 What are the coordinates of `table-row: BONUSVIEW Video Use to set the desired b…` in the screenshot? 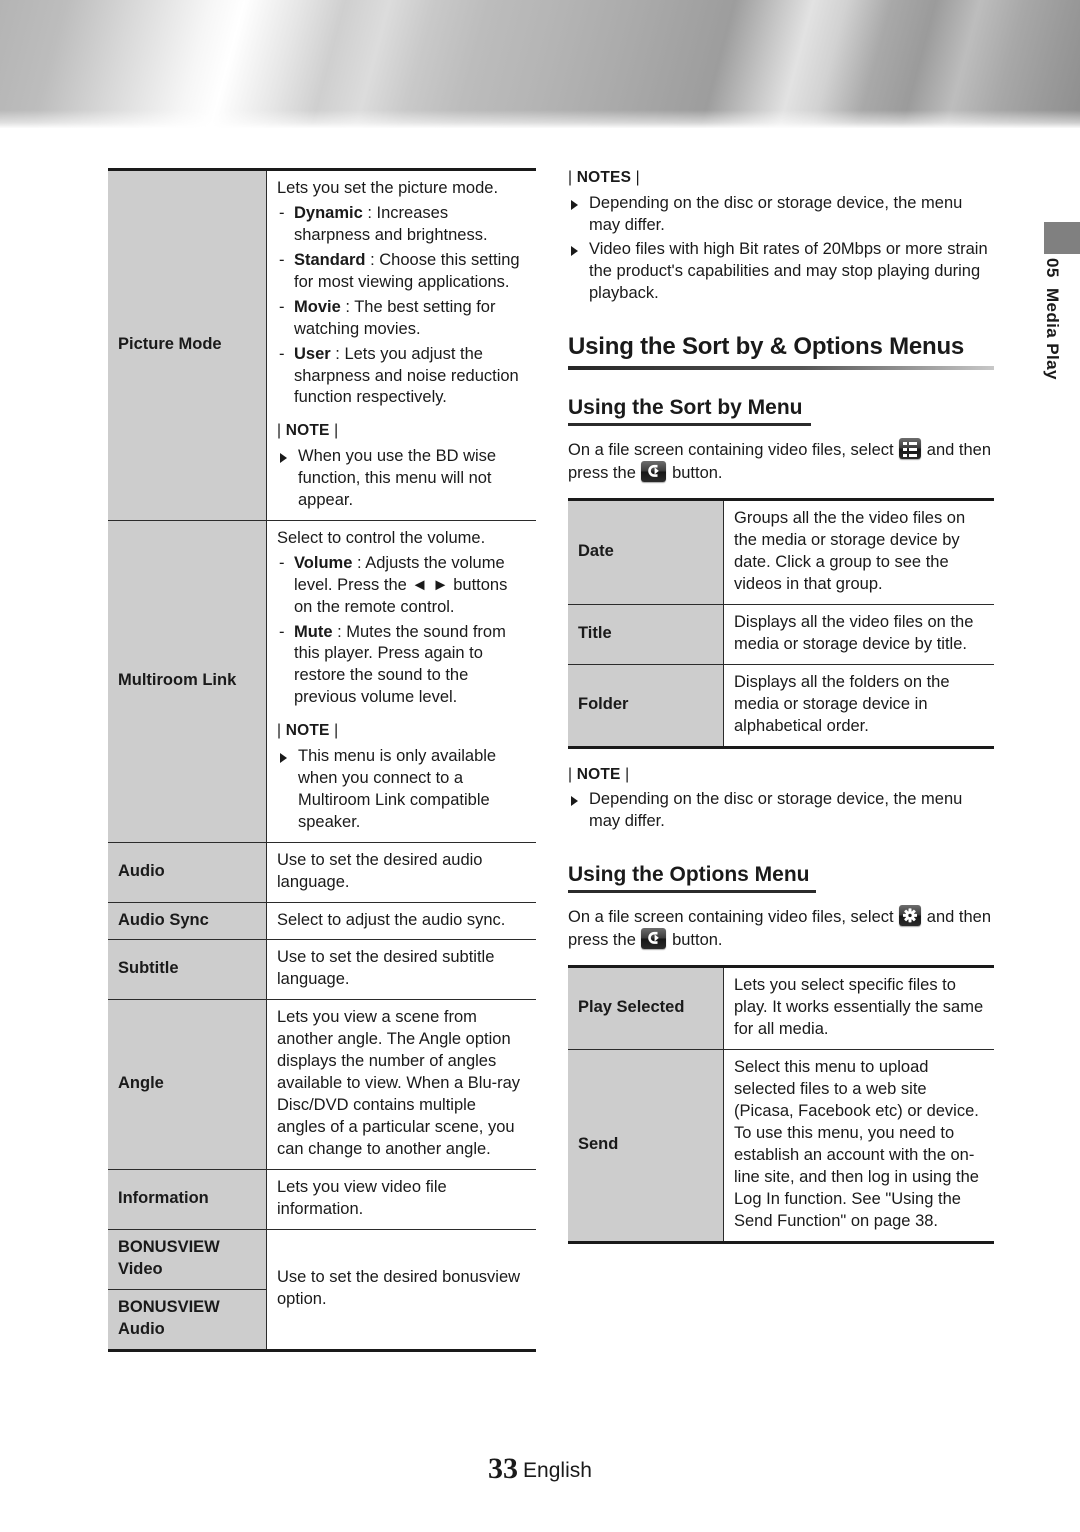 It's located at (322, 1290).